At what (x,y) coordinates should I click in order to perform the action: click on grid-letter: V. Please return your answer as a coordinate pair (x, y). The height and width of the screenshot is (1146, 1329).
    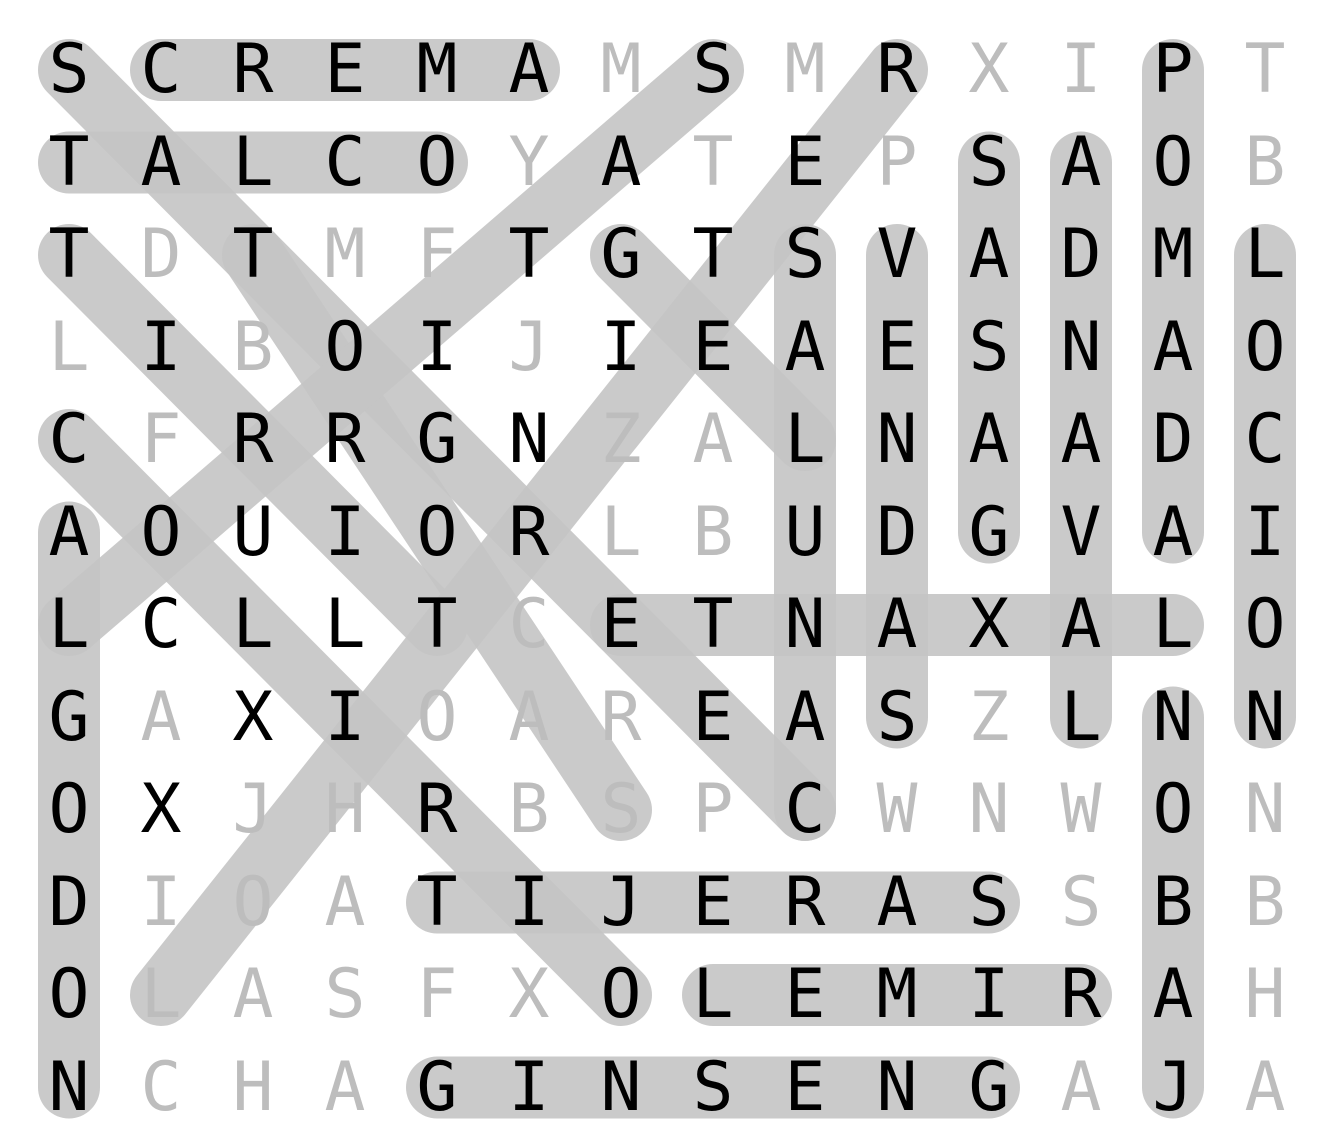
    Looking at the image, I should click on (1081, 533).